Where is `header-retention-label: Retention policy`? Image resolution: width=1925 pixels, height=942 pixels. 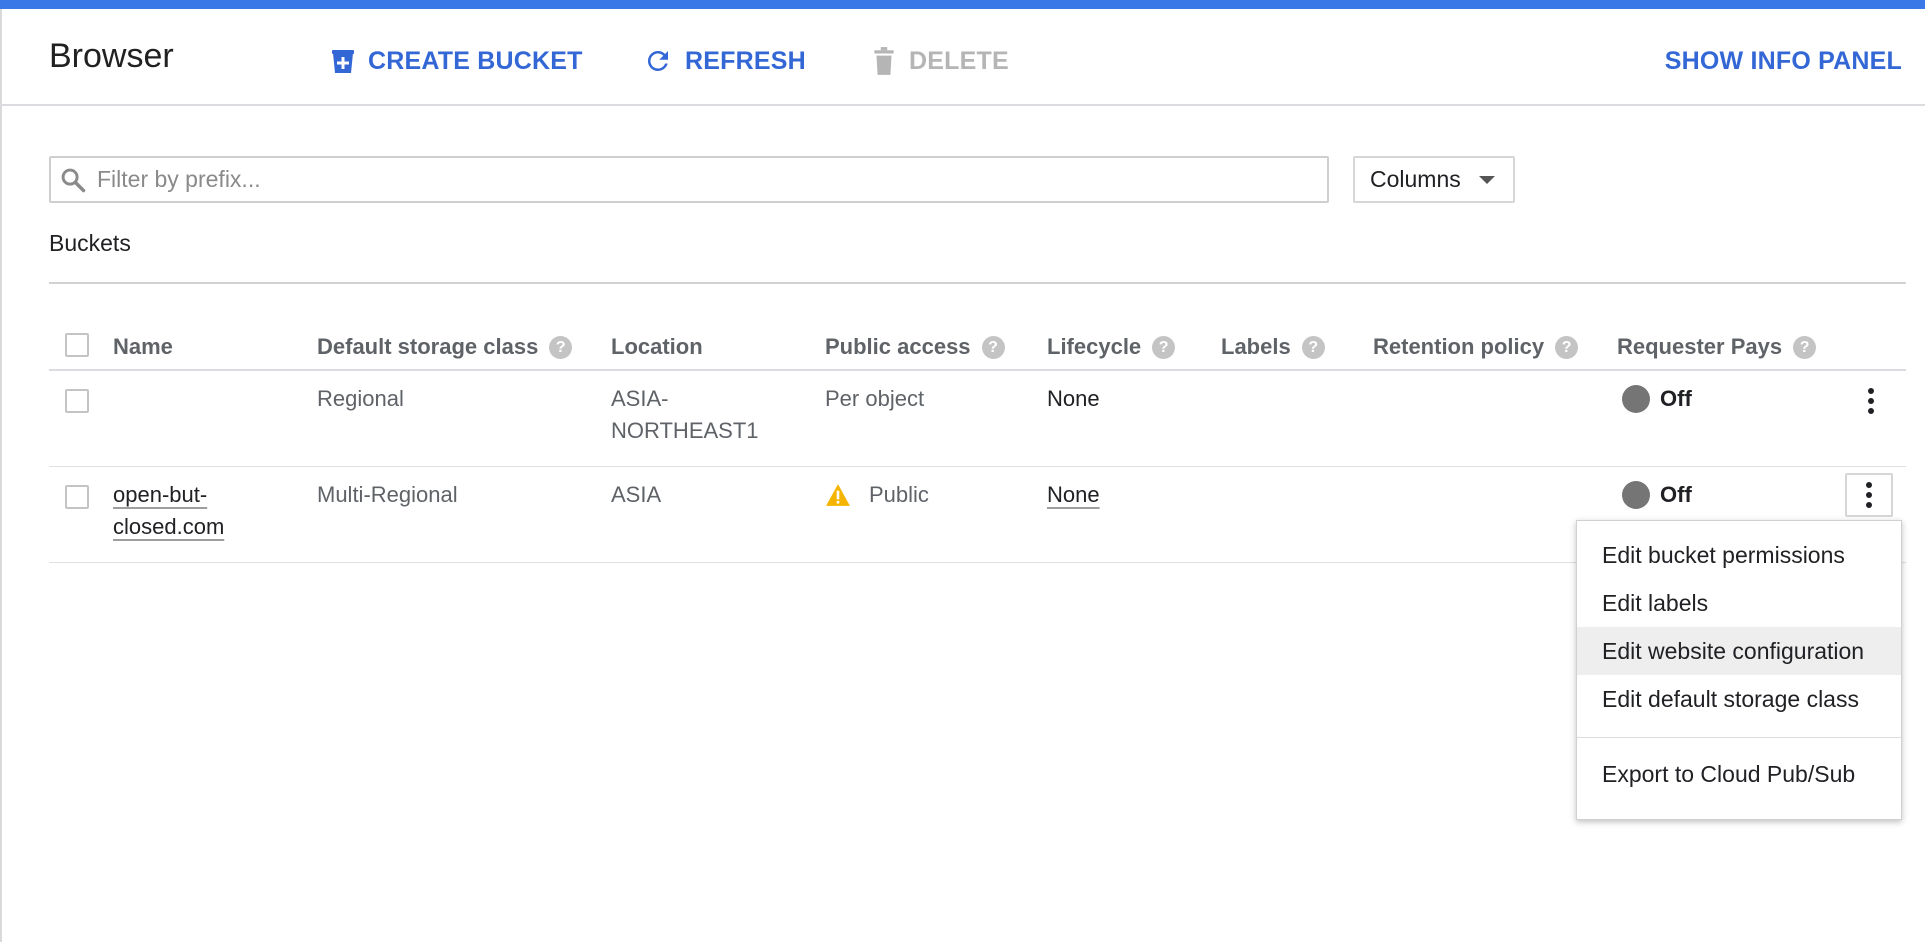 header-retention-label: Retention policy is located at coordinates (1459, 346).